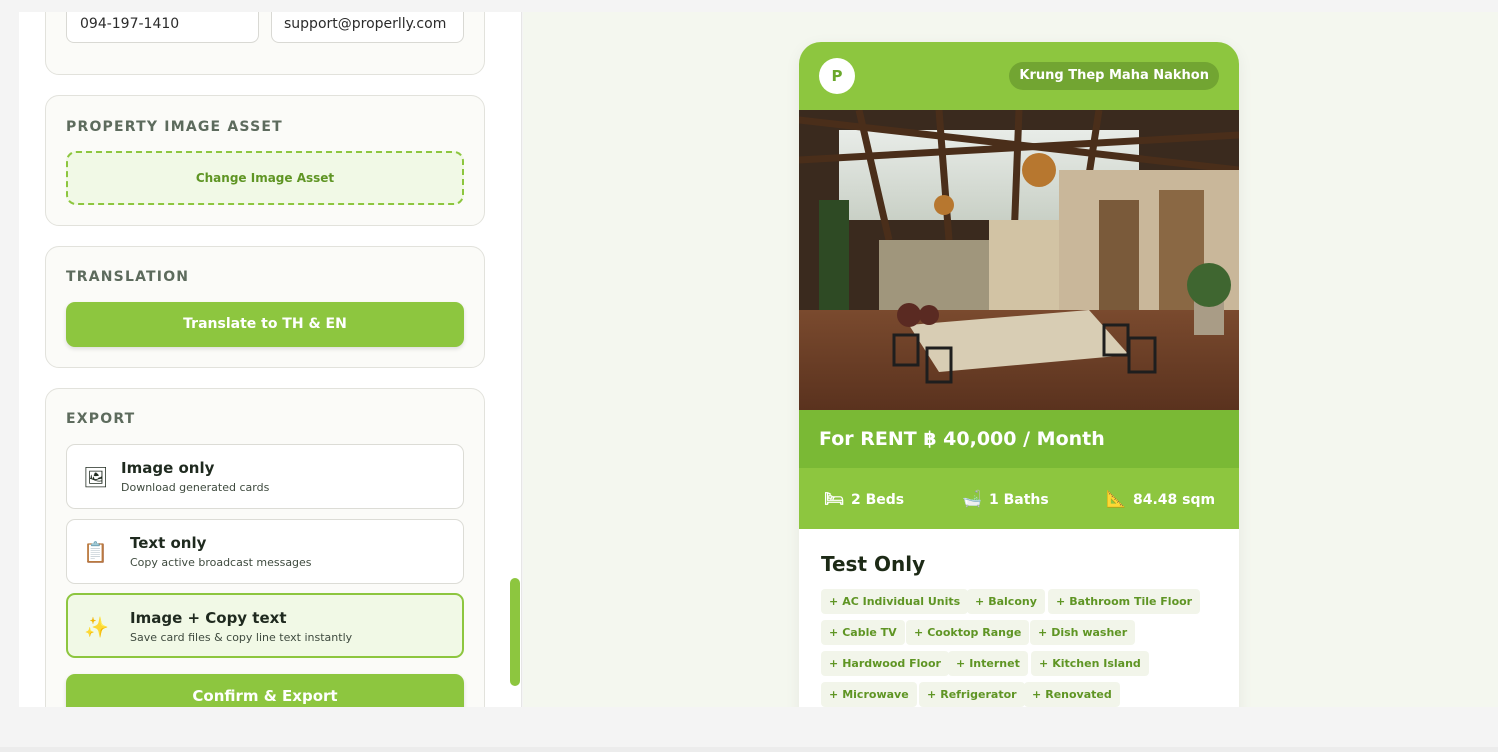 The height and width of the screenshot is (752, 1498). Describe the element at coordinates (221, 562) in the screenshot. I see `option-description: Copy active broadcast messages` at that location.